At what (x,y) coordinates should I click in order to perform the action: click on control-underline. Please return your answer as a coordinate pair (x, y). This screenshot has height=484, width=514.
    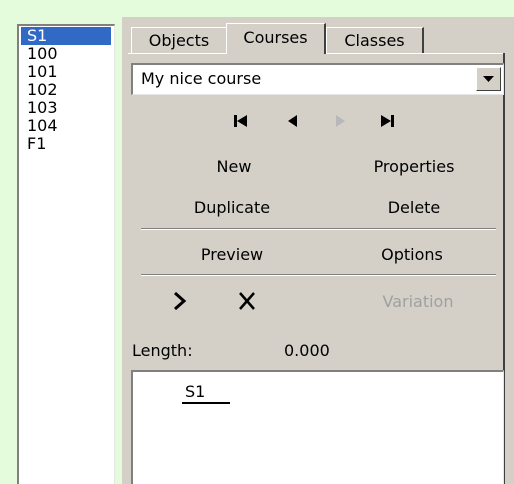
    Looking at the image, I should click on (206, 403).